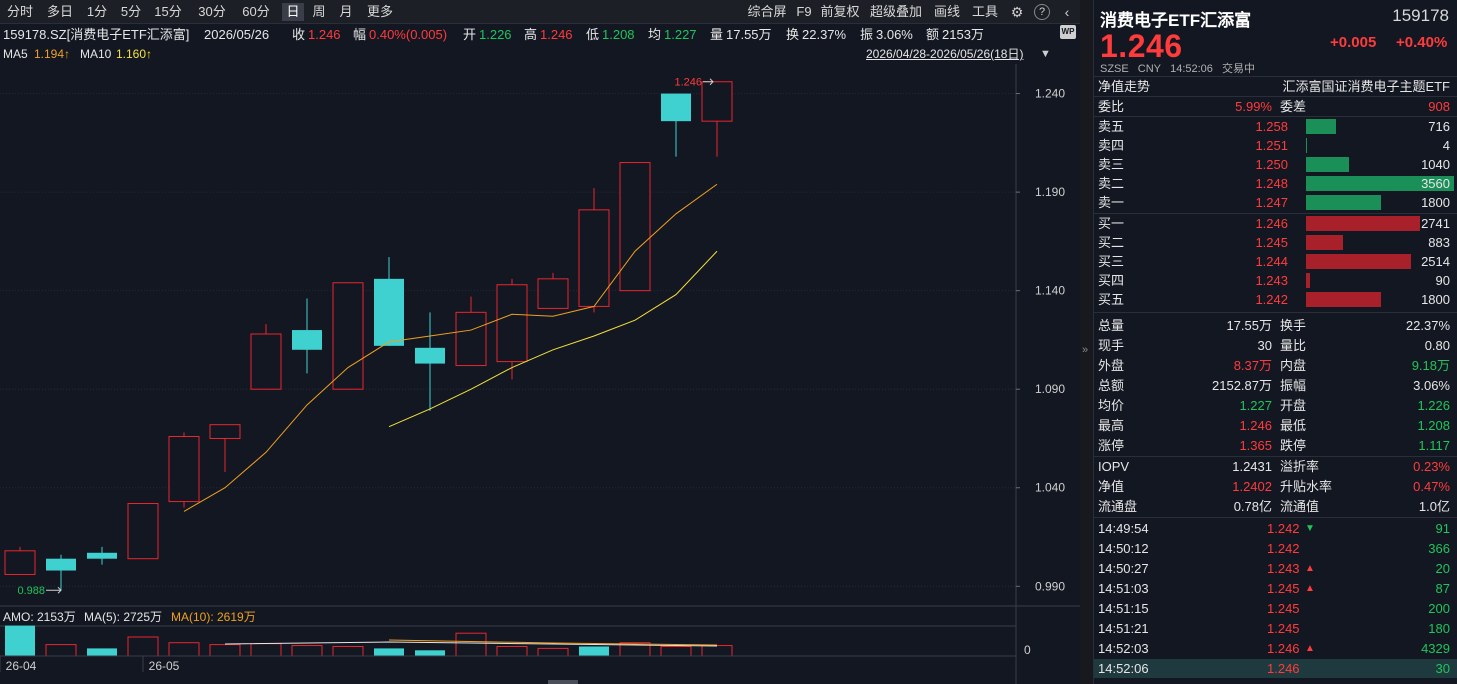 The image size is (1457, 684). I want to click on stat-label: 最低, so click(1293, 425).